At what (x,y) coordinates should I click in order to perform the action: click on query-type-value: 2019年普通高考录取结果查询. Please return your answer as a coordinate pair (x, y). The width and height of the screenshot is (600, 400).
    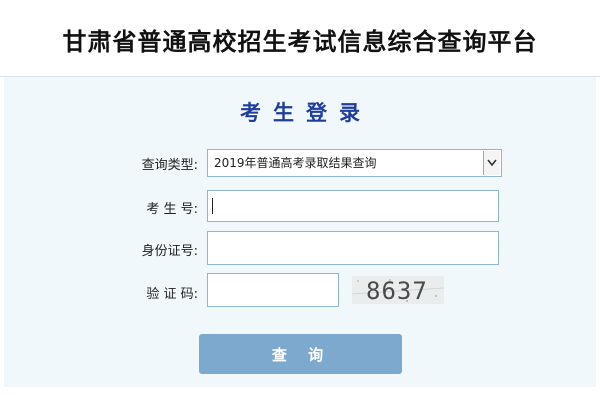
    Looking at the image, I should click on (295, 163).